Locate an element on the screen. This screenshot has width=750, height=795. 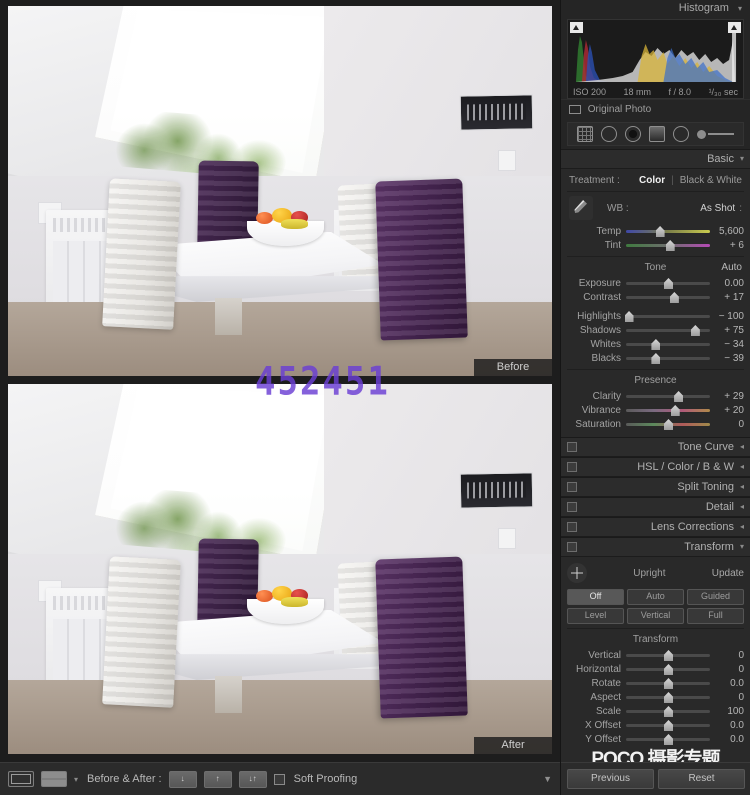
lens-corrections-header: Lens Corrections ◂ is located at coordinates (655, 527).